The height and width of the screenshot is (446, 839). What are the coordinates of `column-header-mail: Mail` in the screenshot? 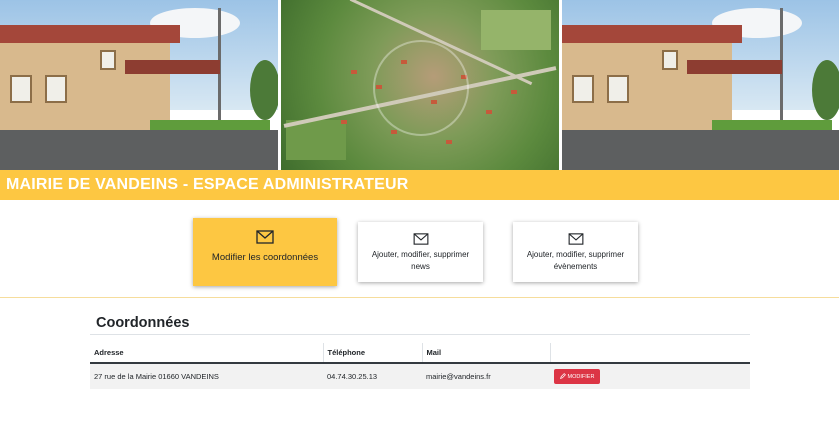 It's located at (485, 353).